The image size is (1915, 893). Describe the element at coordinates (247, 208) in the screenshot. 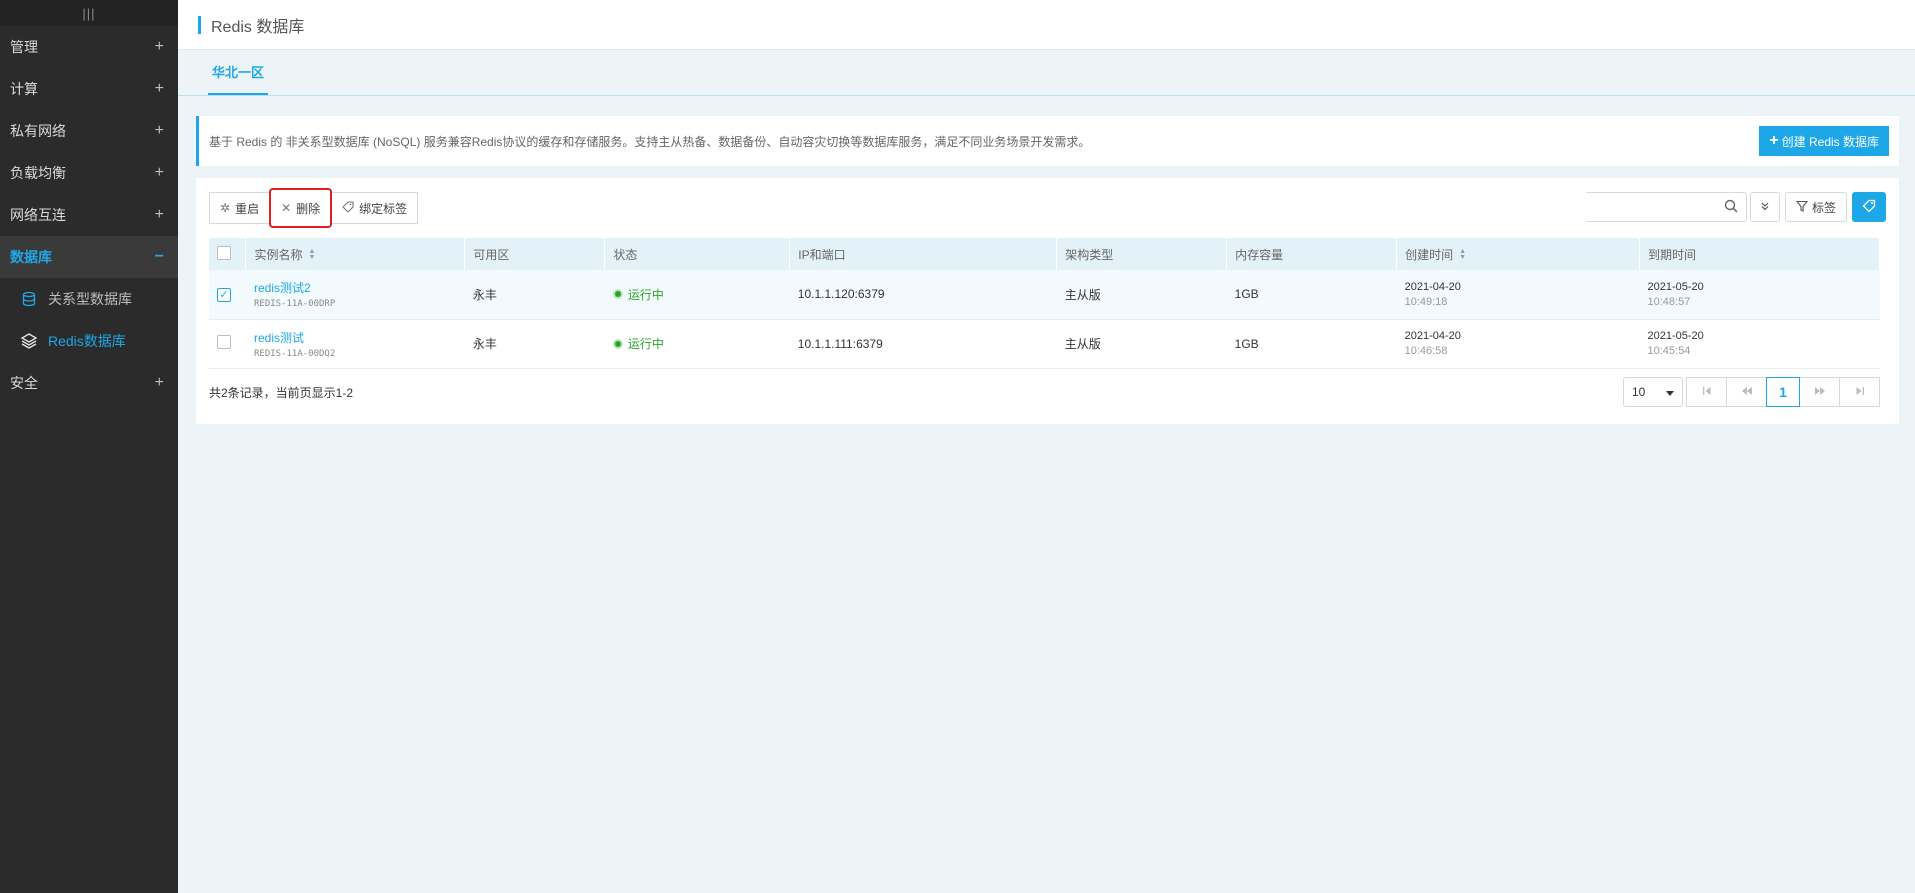

I see `restart-label: 重启` at that location.